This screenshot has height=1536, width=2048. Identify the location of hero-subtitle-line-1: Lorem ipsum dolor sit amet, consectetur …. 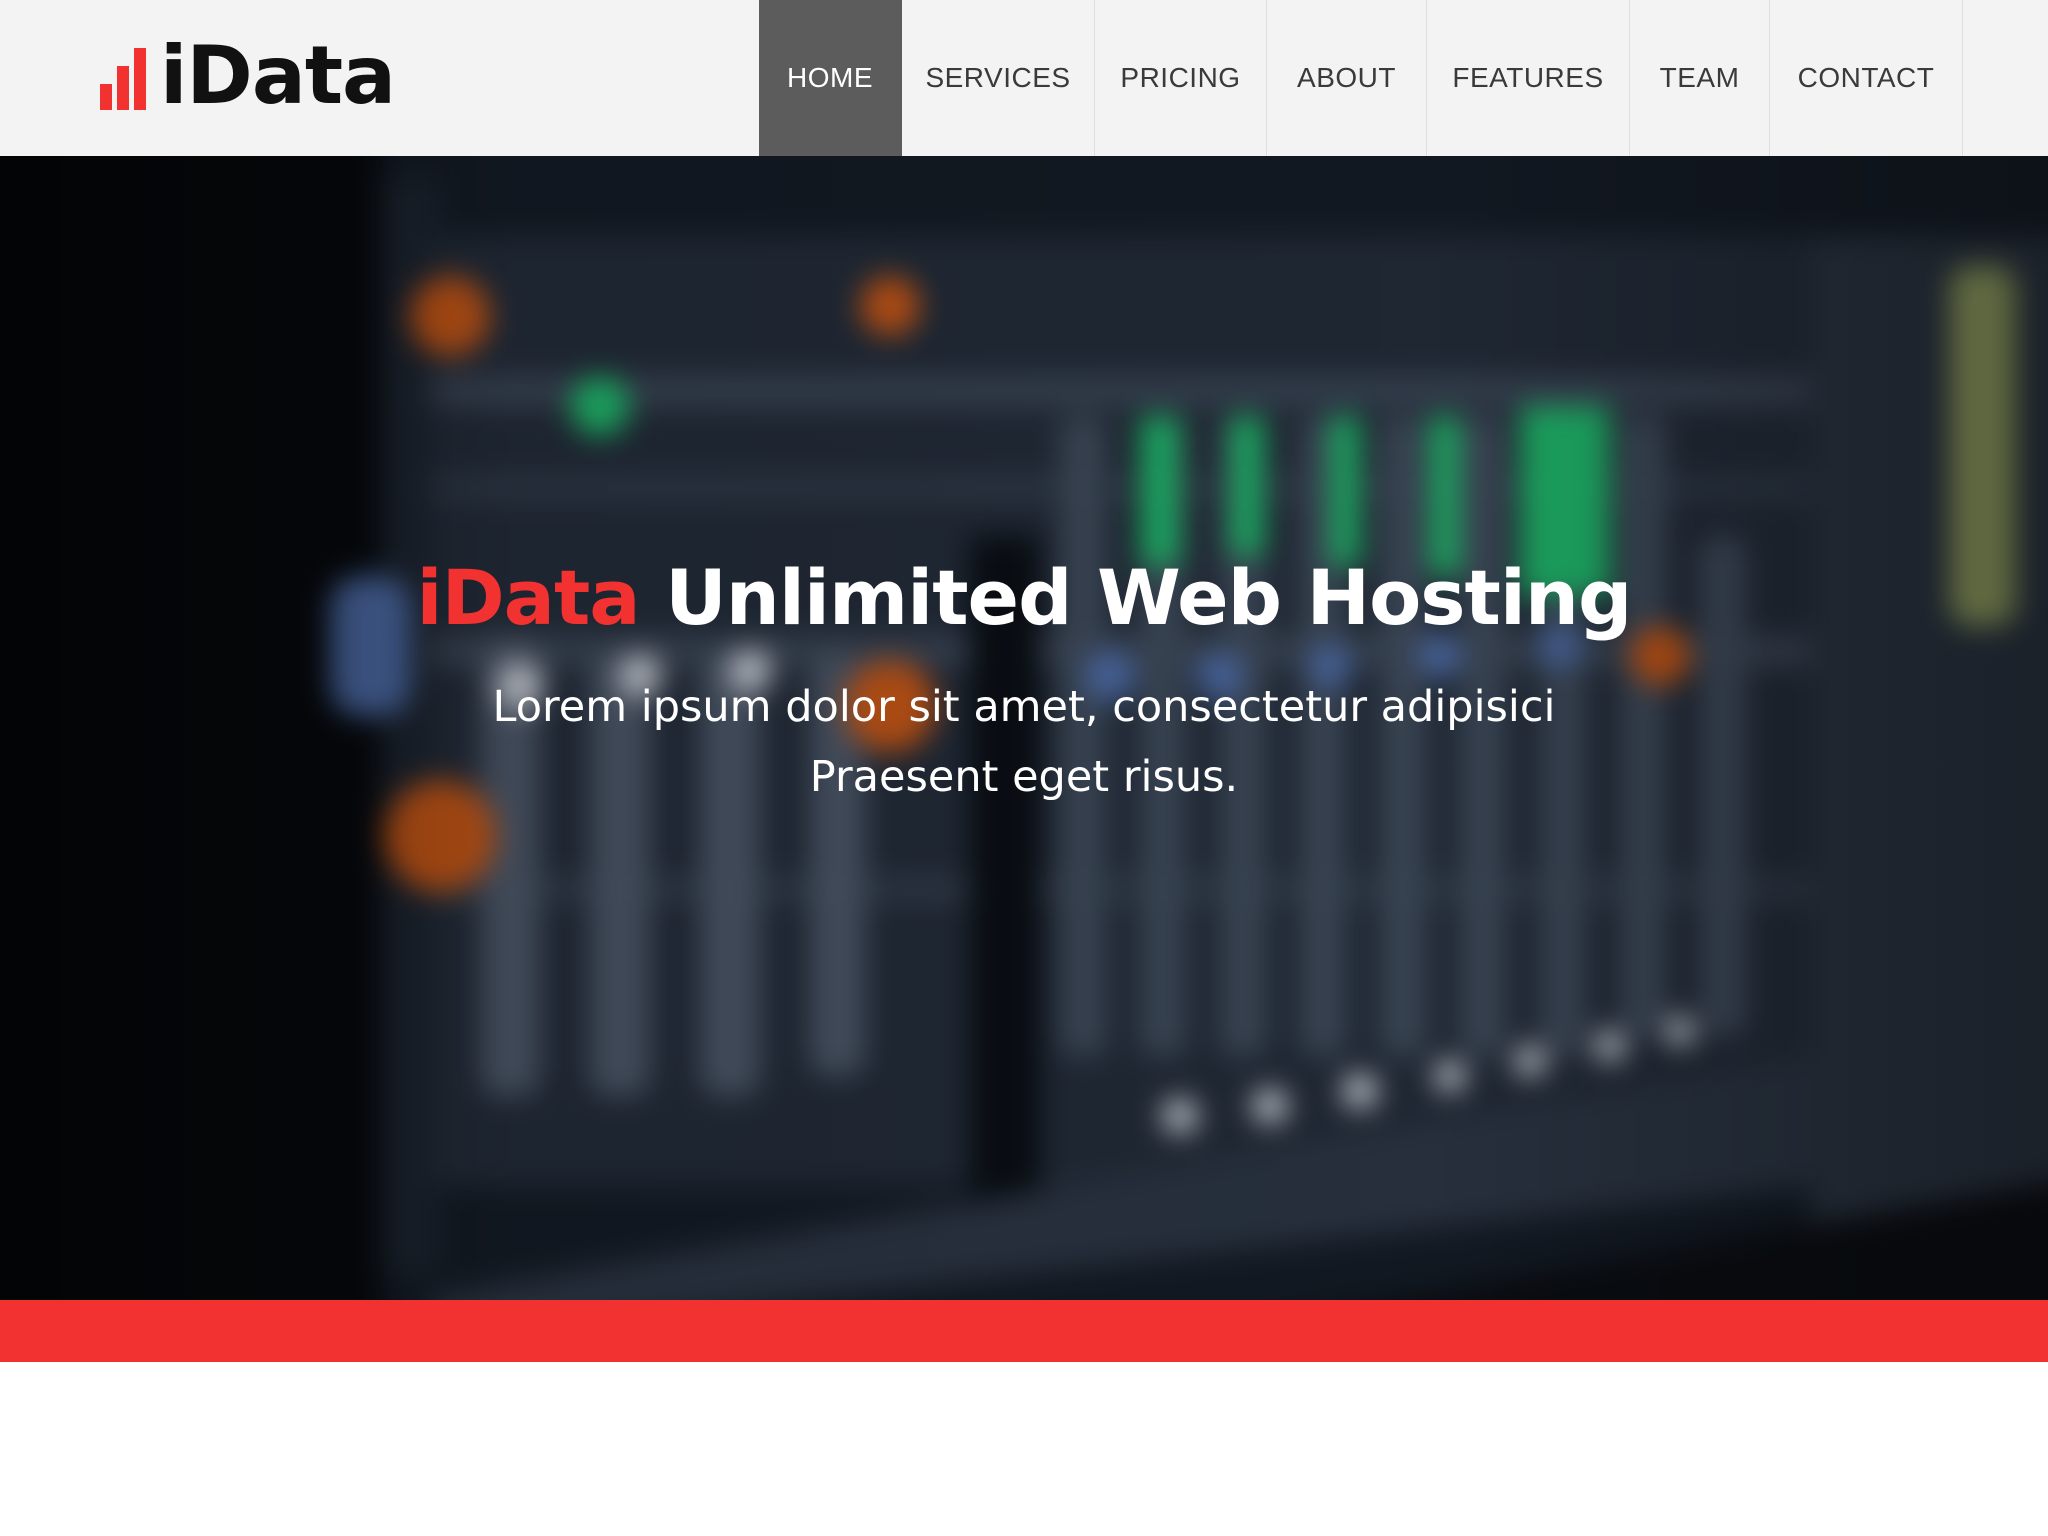
(1024, 707).